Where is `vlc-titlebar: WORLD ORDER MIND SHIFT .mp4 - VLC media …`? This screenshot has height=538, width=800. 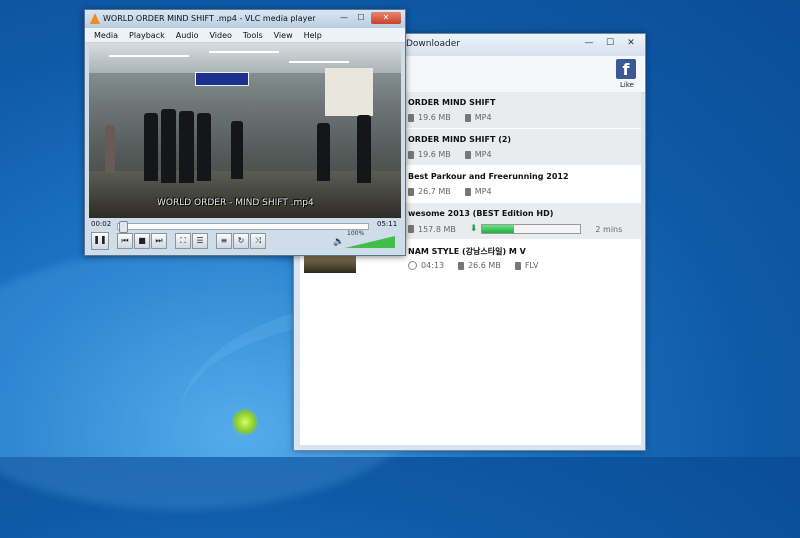 vlc-titlebar: WORLD ORDER MIND SHIFT .mp4 - VLC media … is located at coordinates (245, 19).